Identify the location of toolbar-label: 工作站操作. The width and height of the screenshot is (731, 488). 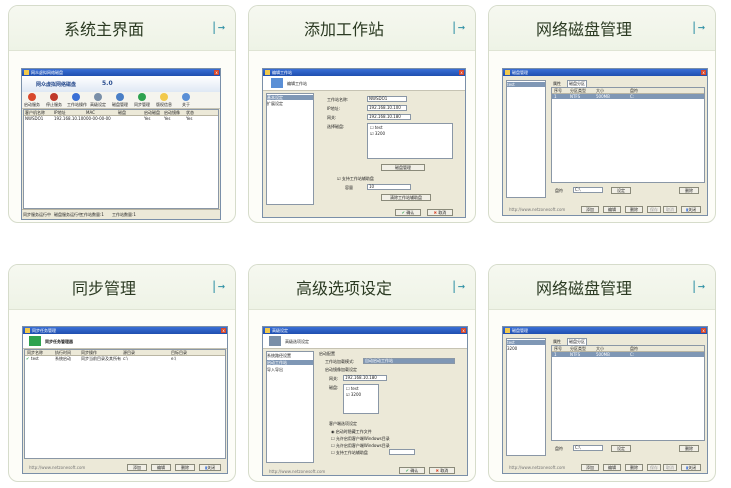
(77, 104).